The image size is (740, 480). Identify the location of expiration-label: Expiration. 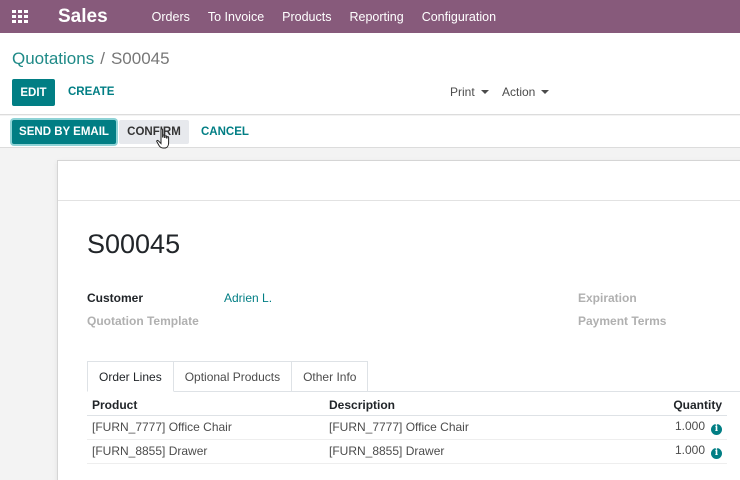
(607, 298).